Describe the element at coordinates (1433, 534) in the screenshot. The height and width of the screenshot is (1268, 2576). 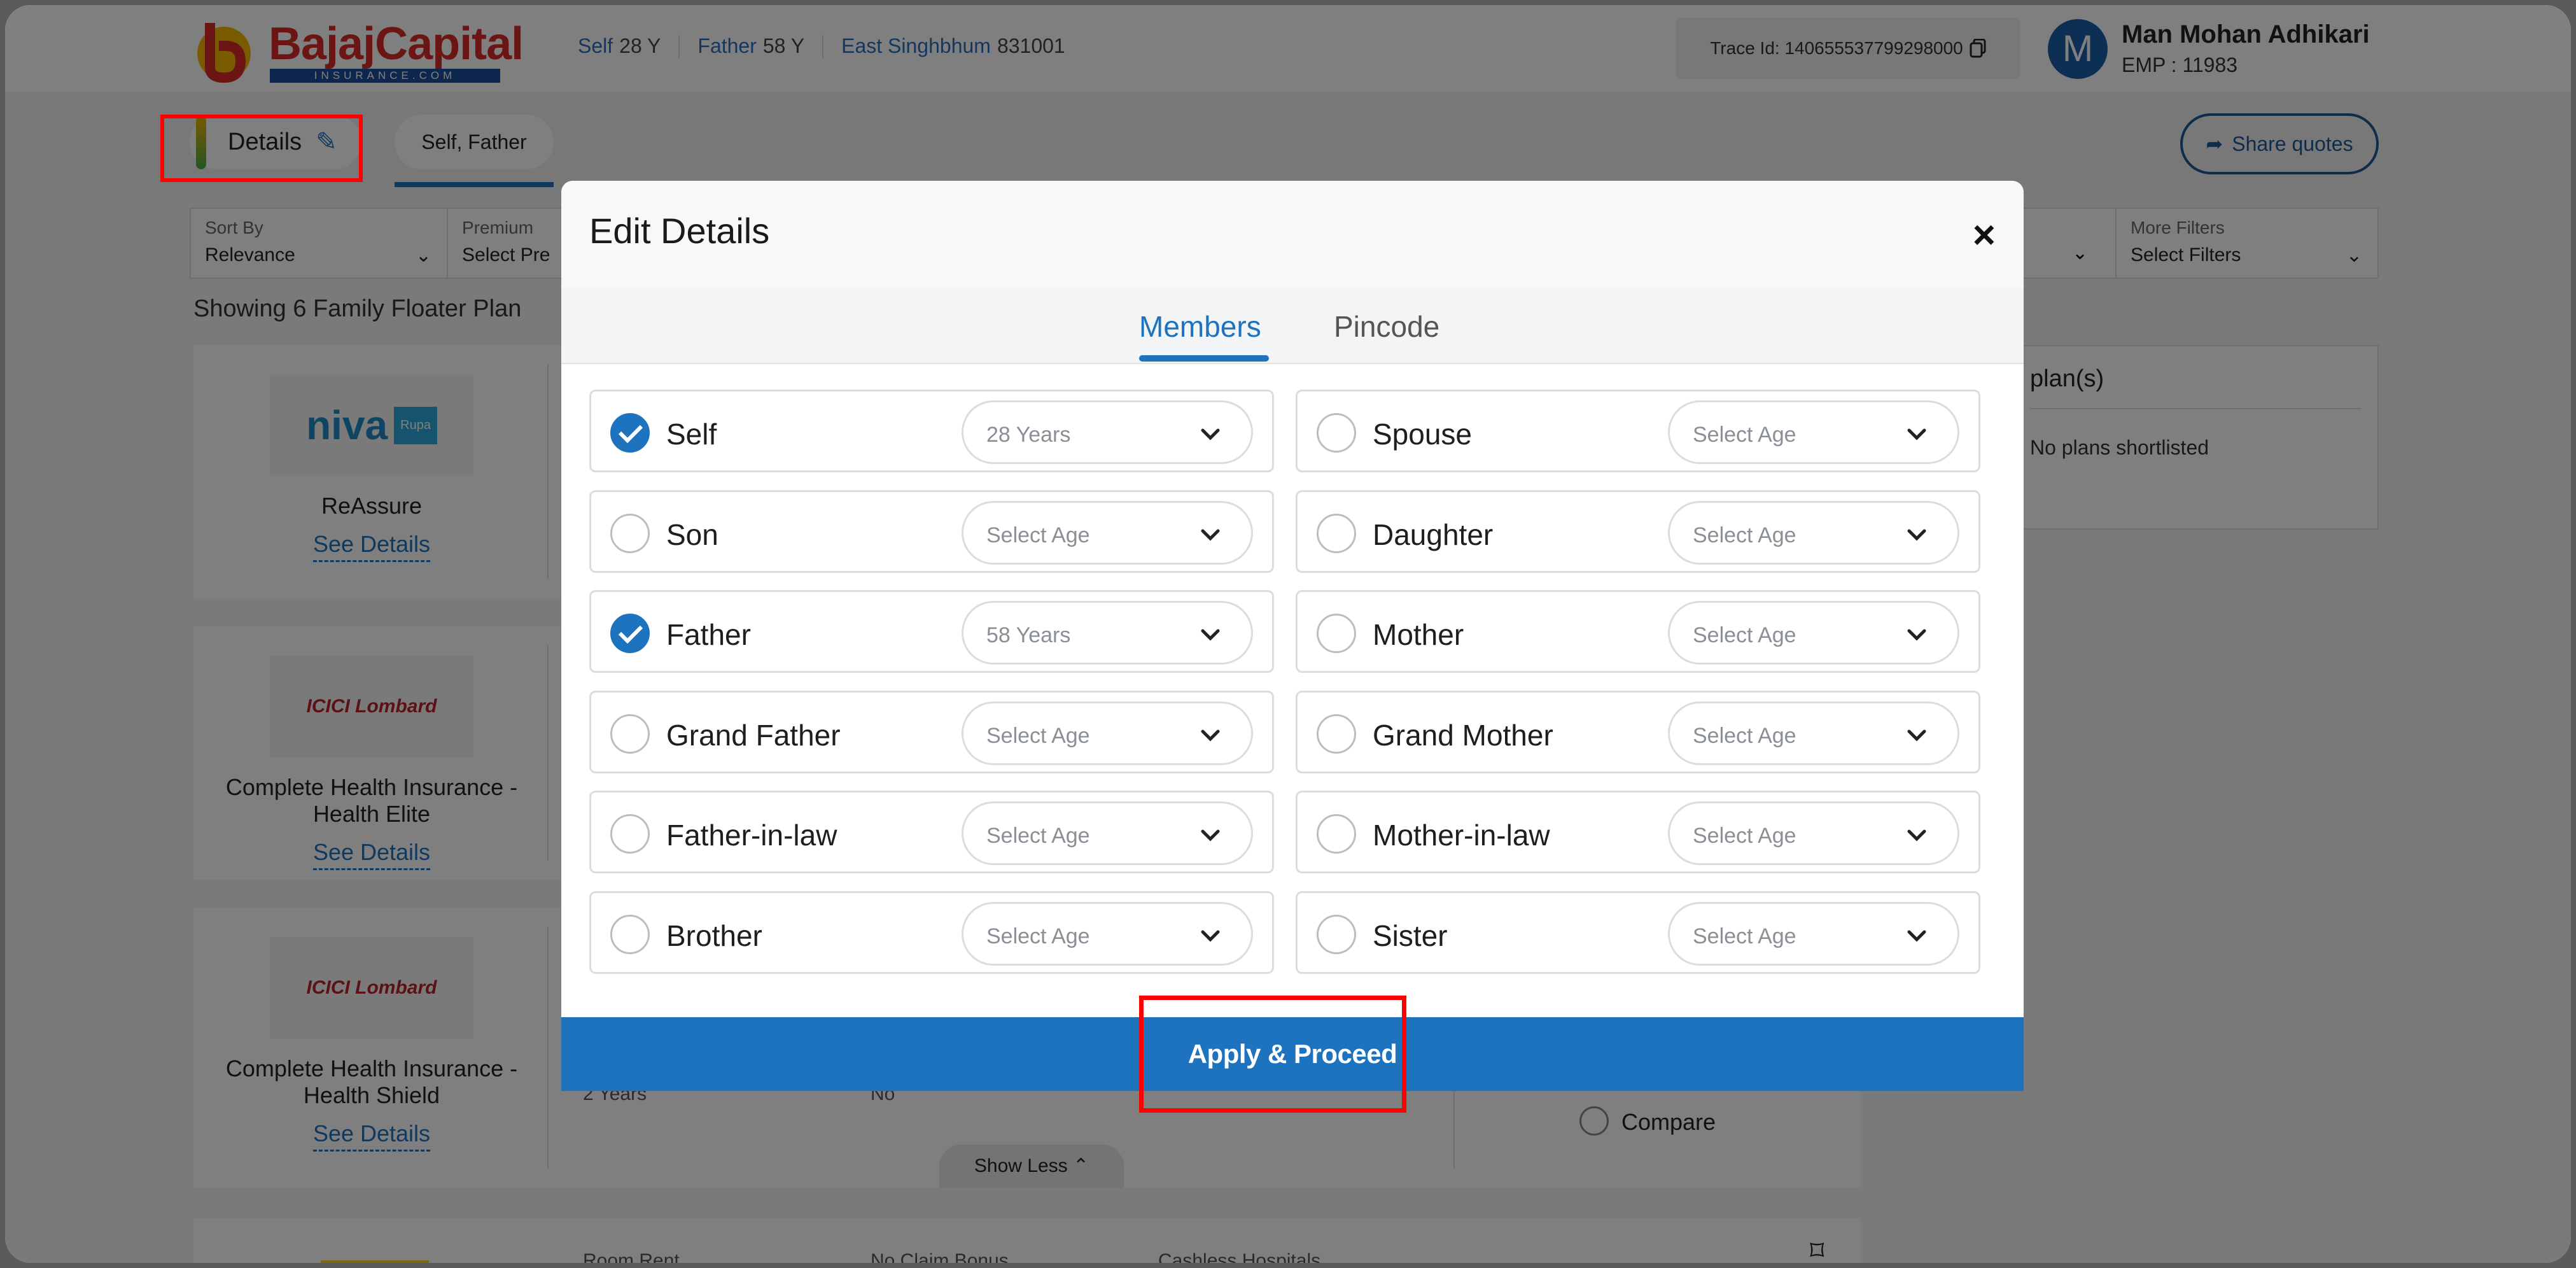
I see `member-label: Daughter` at that location.